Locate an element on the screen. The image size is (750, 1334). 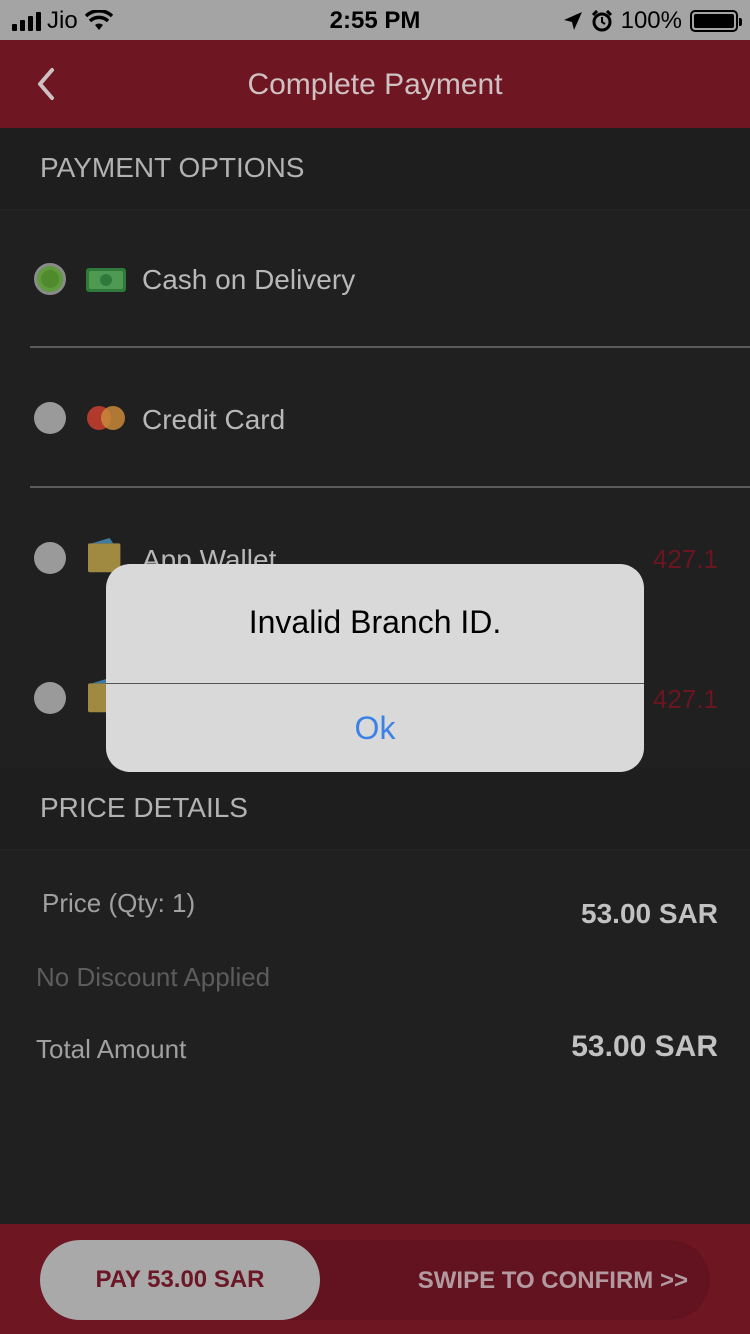
status-bar: Jio 2:55 PM 100% is located at coordinates (375, 20).